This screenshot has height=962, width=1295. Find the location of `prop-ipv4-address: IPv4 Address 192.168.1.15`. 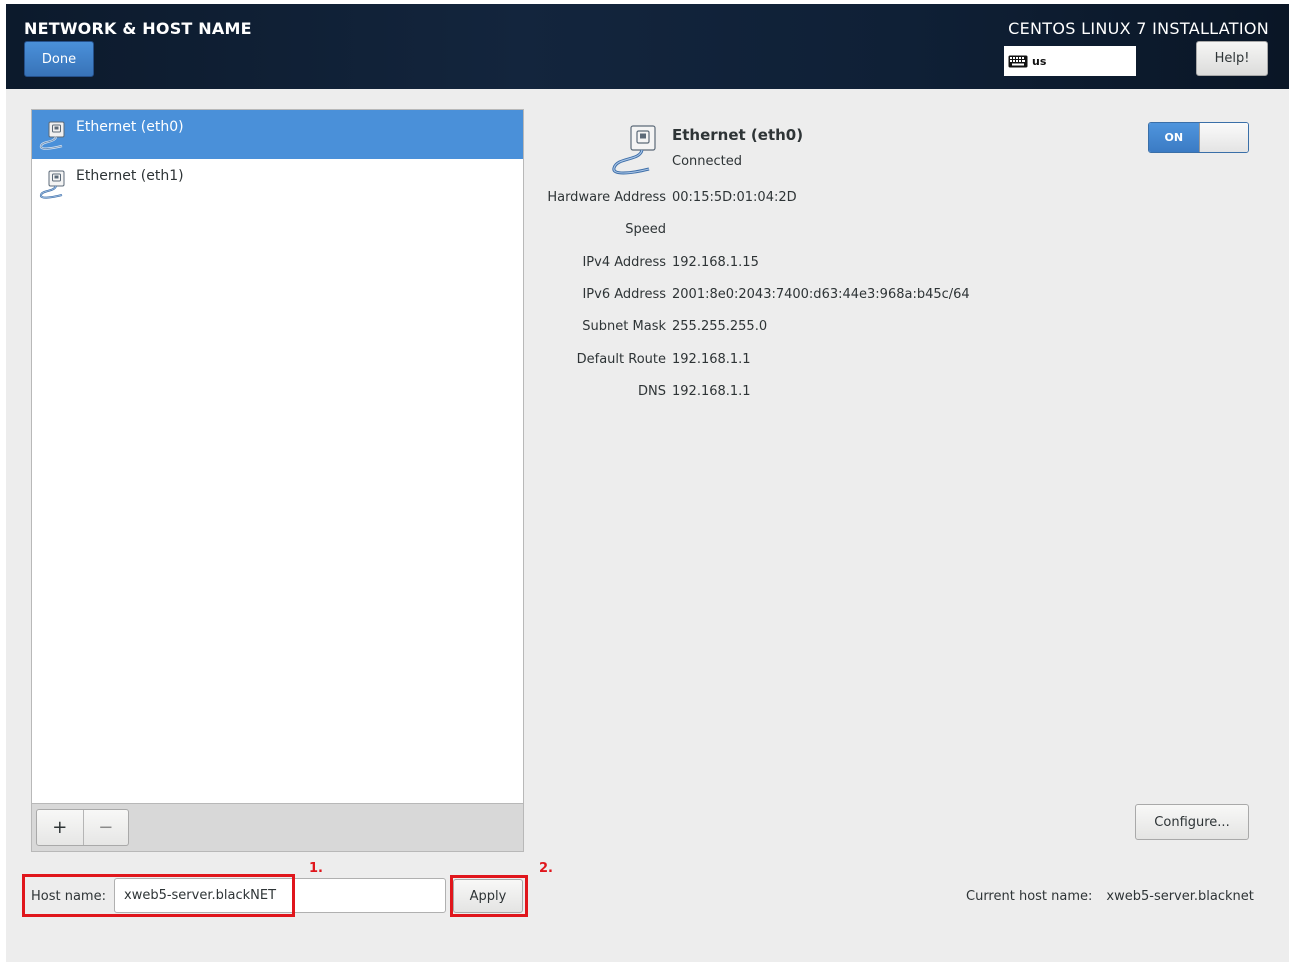

prop-ipv4-address: IPv4 Address 192.168.1.15 is located at coordinates (846, 265).